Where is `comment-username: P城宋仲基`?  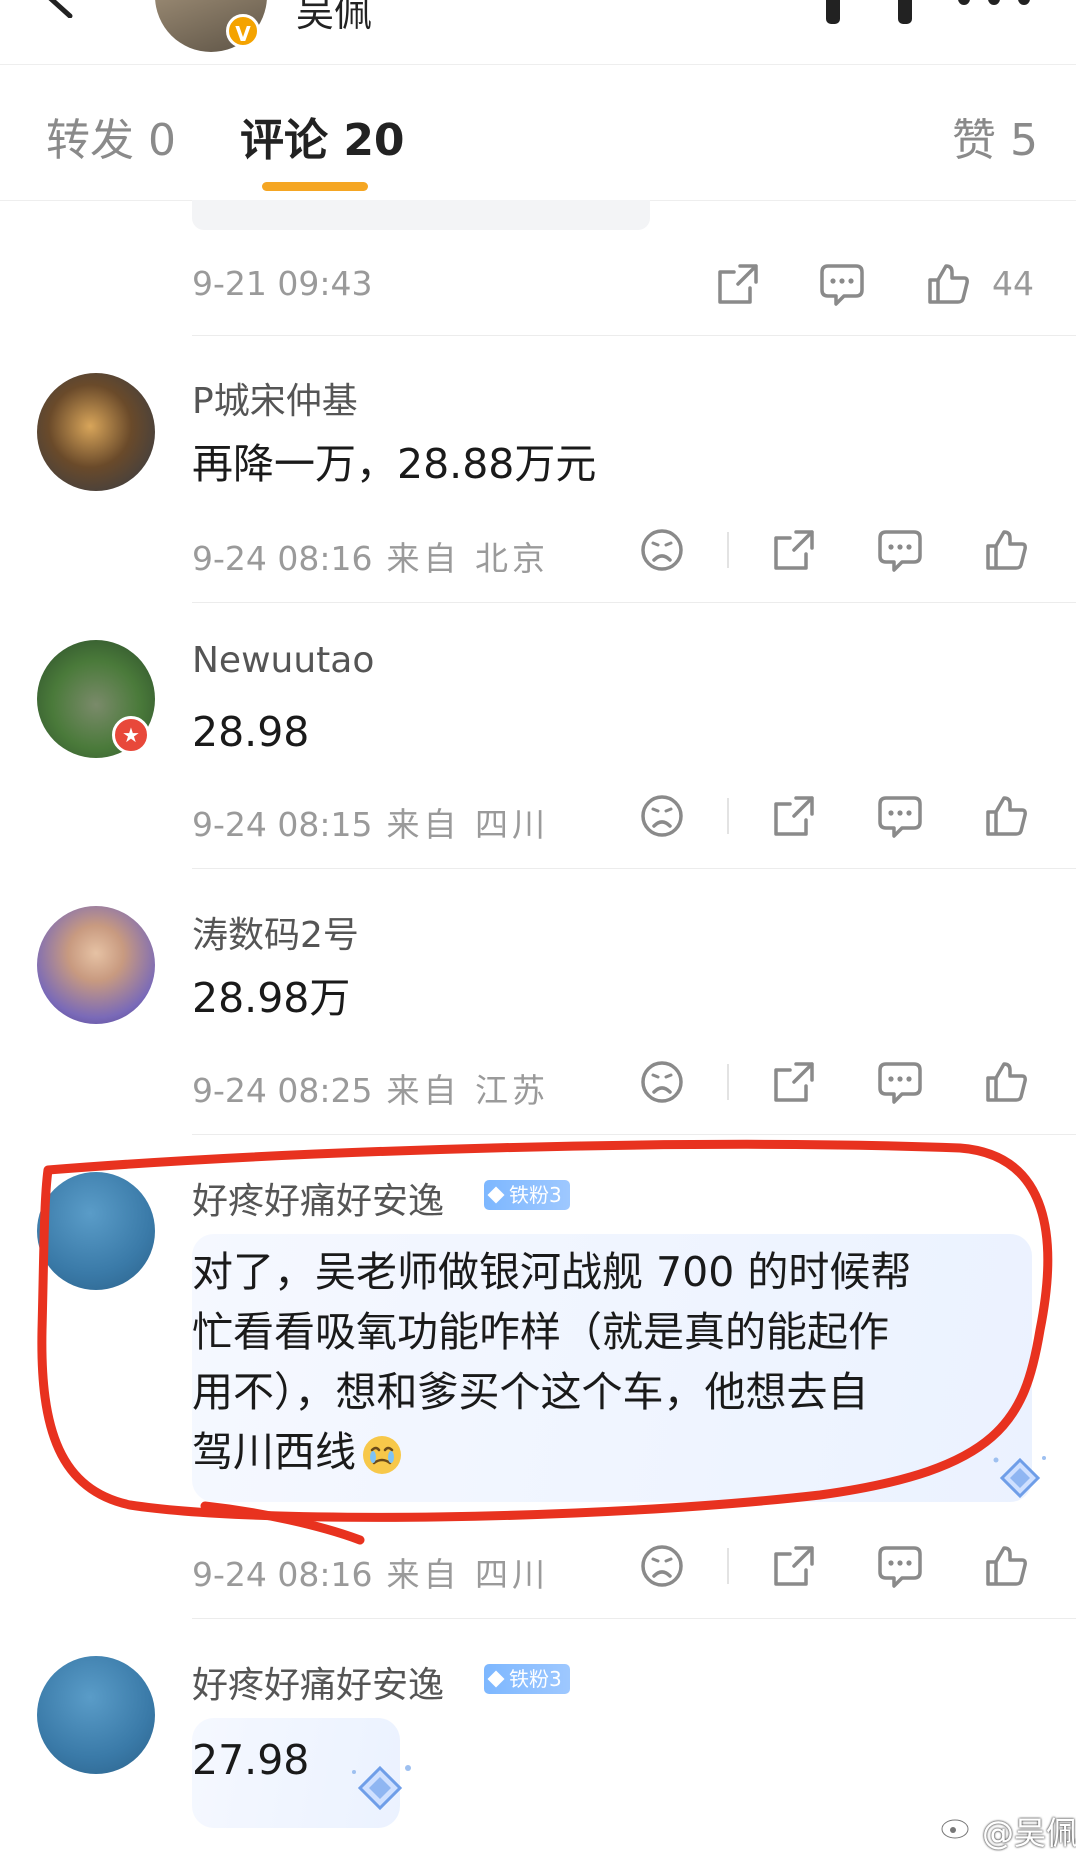
comment-username: P城宋仲基 is located at coordinates (275, 398).